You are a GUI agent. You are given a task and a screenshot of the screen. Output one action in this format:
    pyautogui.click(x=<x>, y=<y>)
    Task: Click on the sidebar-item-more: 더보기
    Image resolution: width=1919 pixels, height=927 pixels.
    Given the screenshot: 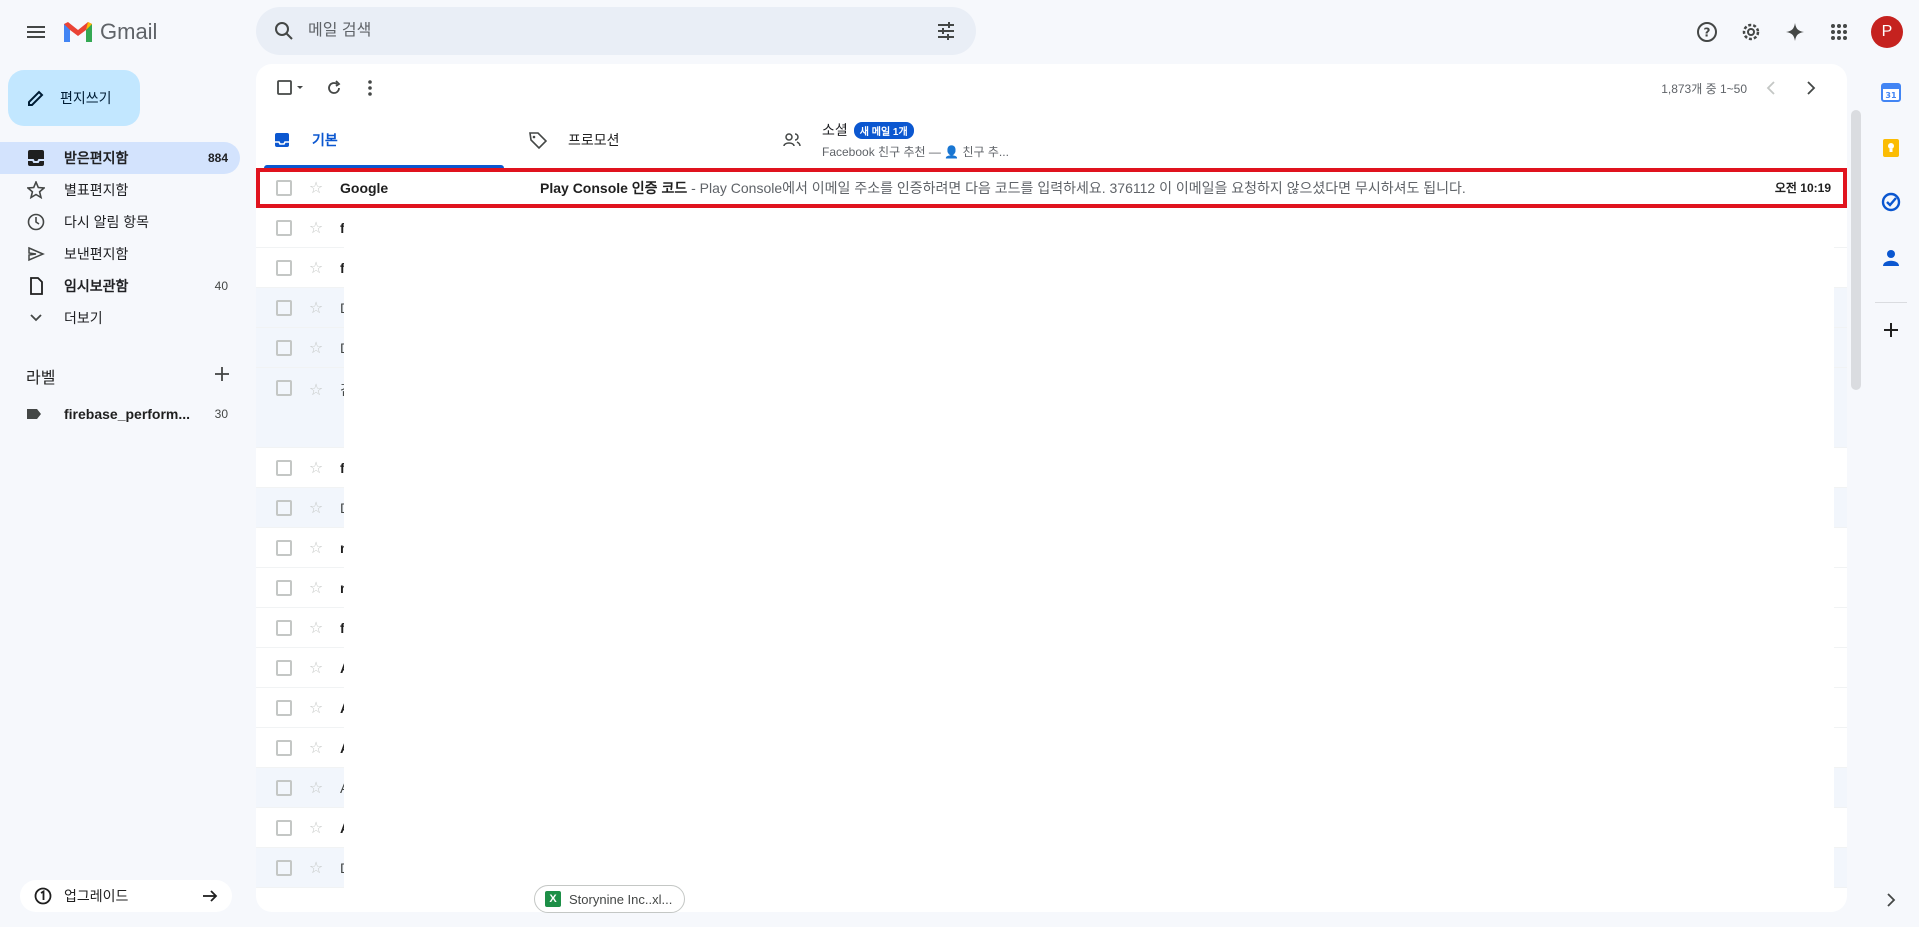 What is the action you would take?
    pyautogui.click(x=120, y=318)
    